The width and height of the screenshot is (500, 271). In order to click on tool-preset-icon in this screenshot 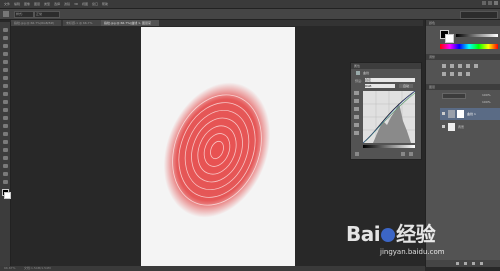, I will do `click(6, 14)`.